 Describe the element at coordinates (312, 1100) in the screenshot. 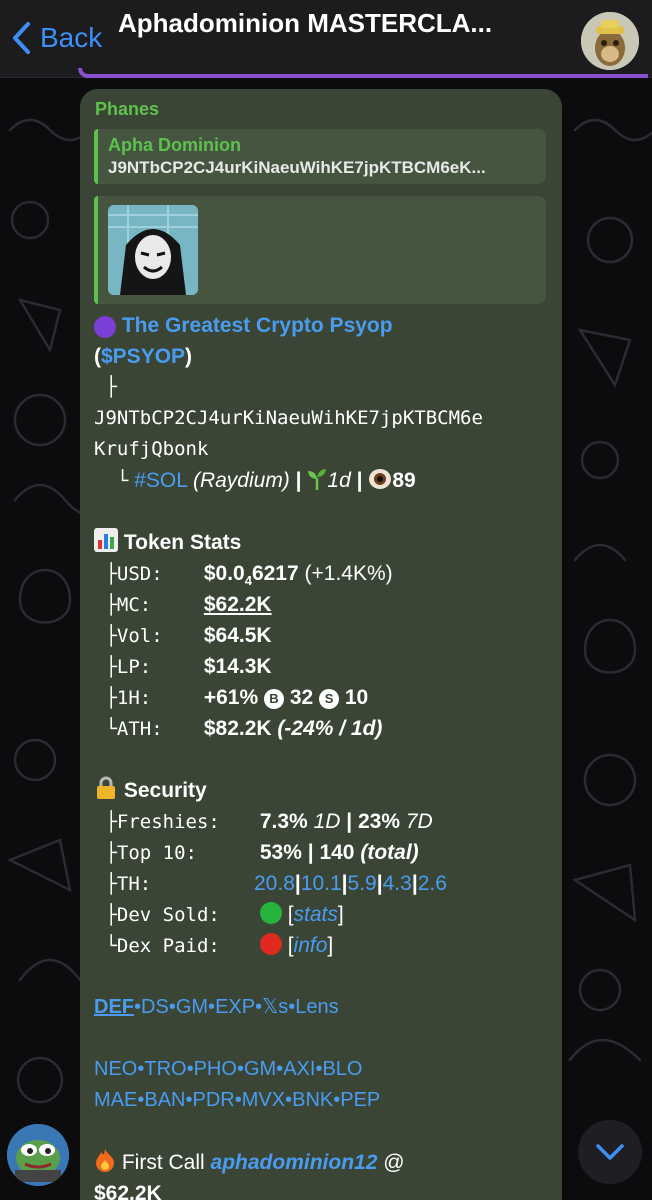

I see `link-bnk: BNK` at that location.